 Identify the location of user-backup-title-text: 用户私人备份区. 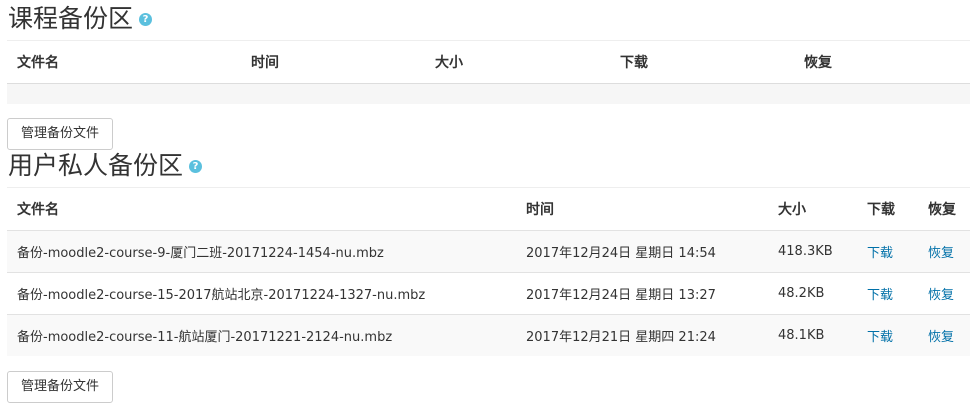
(96, 165).